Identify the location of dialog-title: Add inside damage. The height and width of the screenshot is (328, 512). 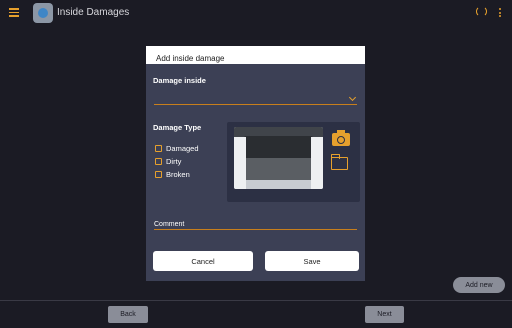
(255, 55).